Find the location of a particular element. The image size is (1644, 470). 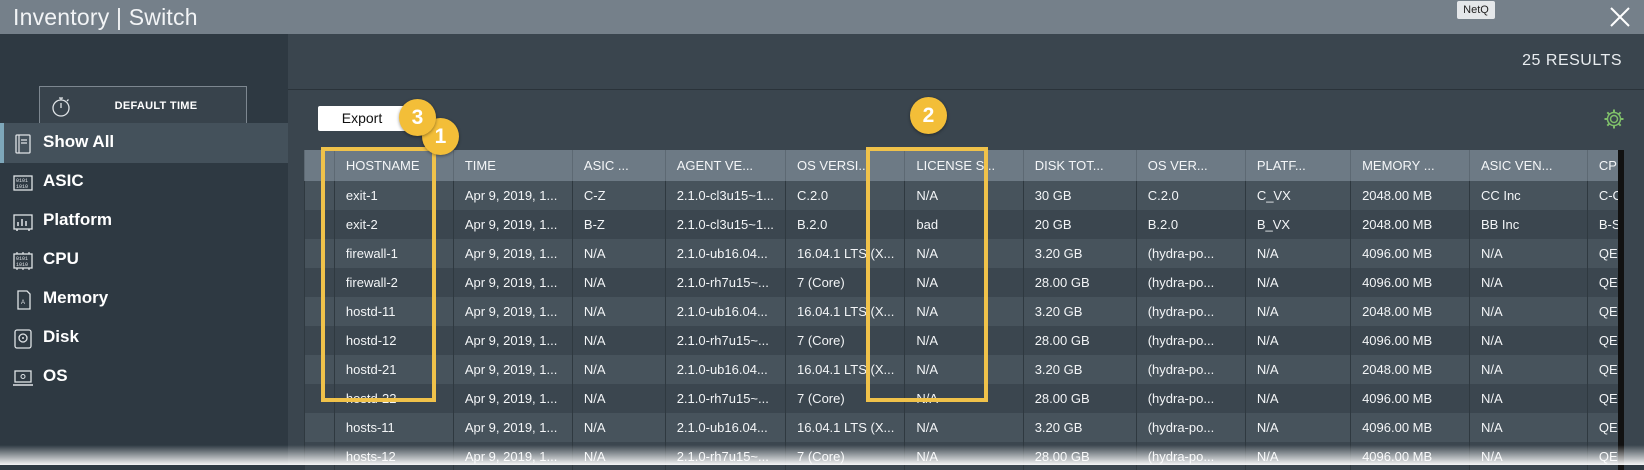

sidebar-item-memory: A Memory is located at coordinates (144, 299).